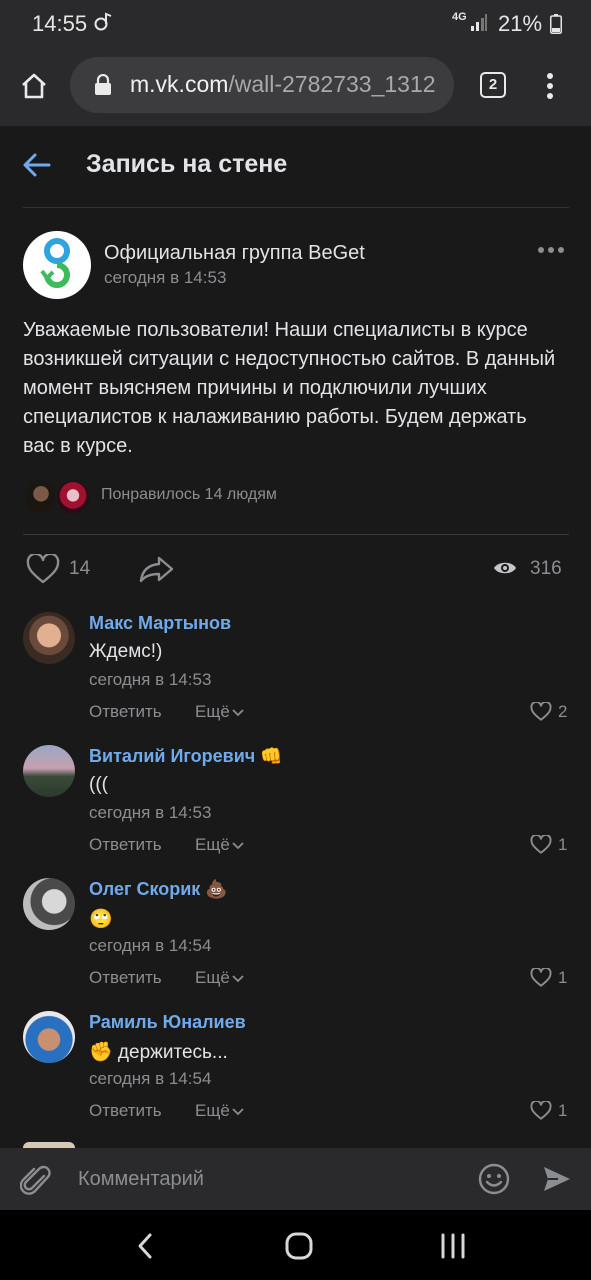 The height and width of the screenshot is (1280, 591). Describe the element at coordinates (103, 25) in the screenshot. I see `music-notification-icon` at that location.